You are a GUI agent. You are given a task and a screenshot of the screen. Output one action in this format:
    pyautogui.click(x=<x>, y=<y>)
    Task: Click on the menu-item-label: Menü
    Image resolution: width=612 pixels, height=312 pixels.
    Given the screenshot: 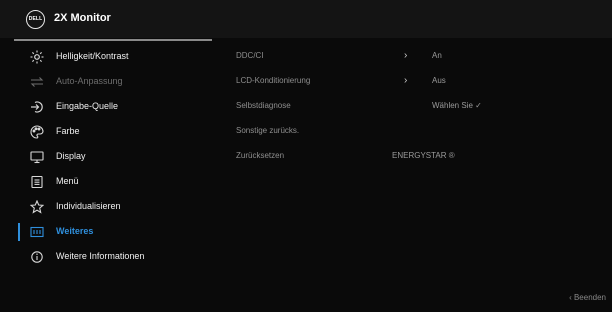 What is the action you would take?
    pyautogui.click(x=67, y=181)
    